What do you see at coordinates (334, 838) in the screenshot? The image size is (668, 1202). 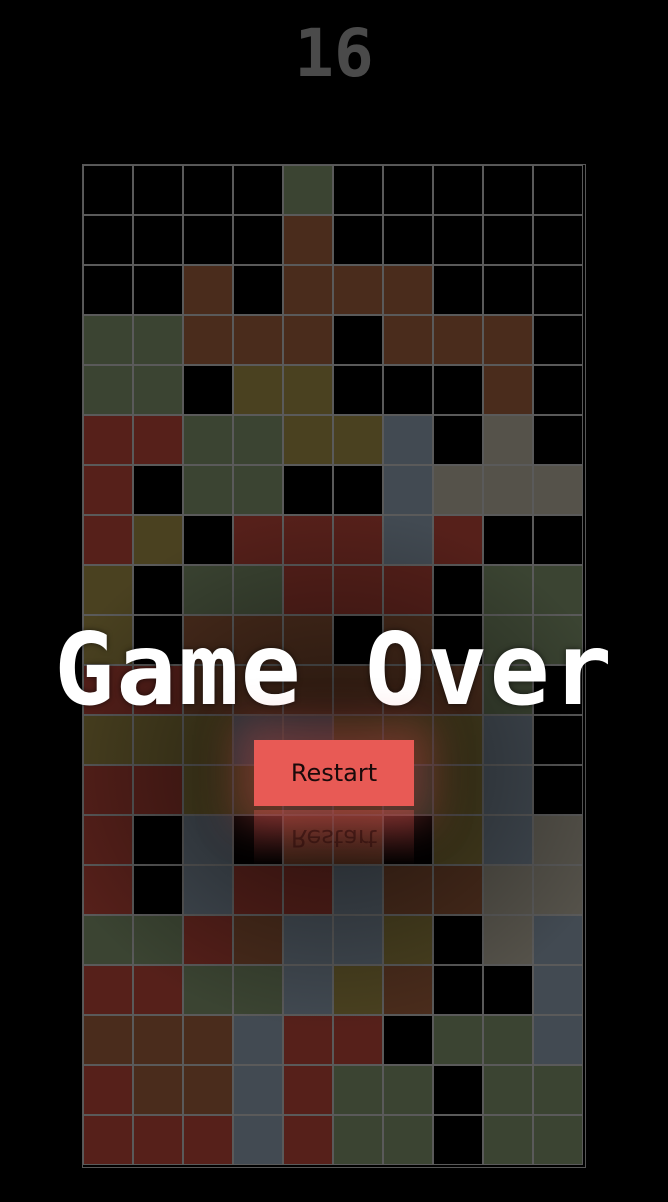 I see `restart-reflection-label: Restart` at bounding box center [334, 838].